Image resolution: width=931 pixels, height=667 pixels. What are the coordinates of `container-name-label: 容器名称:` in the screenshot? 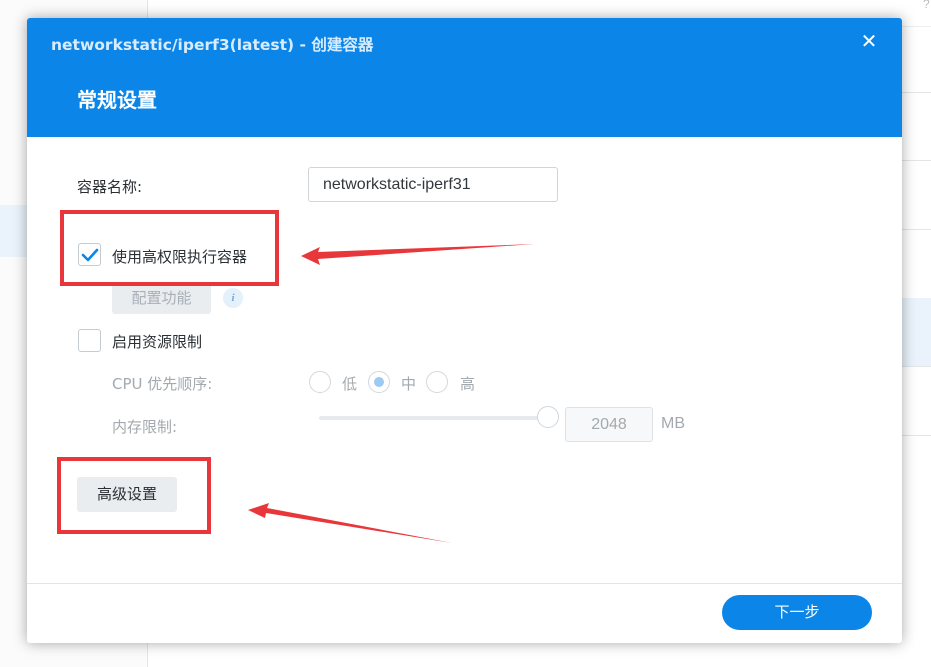 It's located at (110, 187).